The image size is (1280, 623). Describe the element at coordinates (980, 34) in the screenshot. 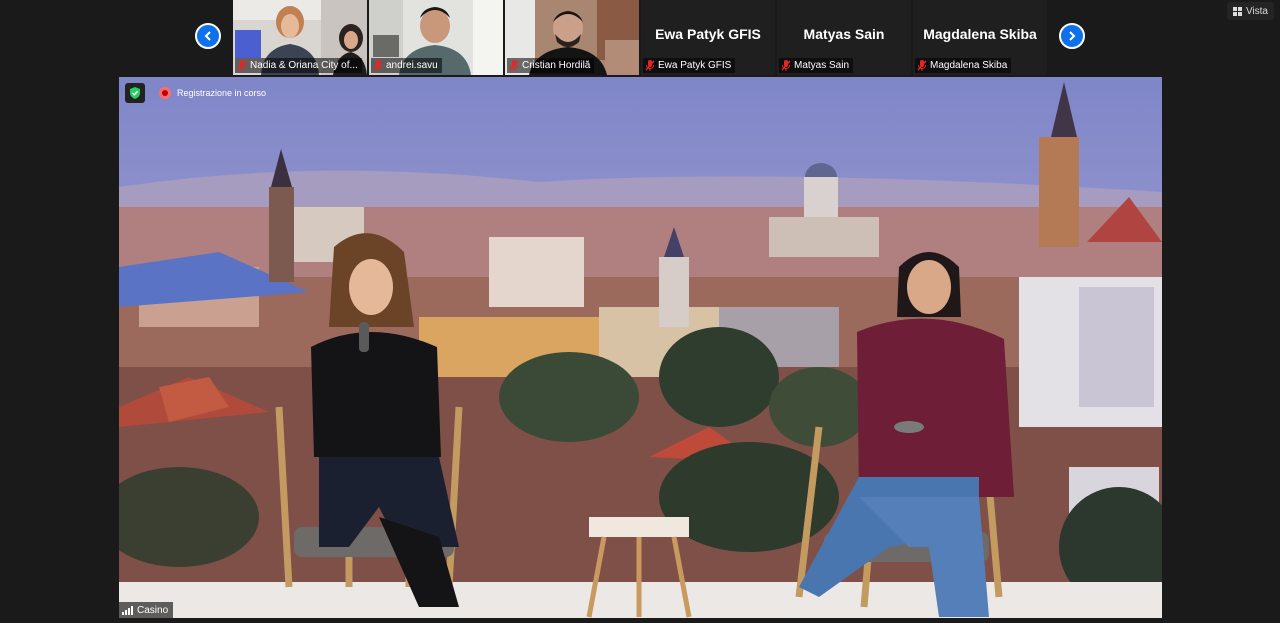

I see `participant-display-name: Magdalena Skiba` at that location.